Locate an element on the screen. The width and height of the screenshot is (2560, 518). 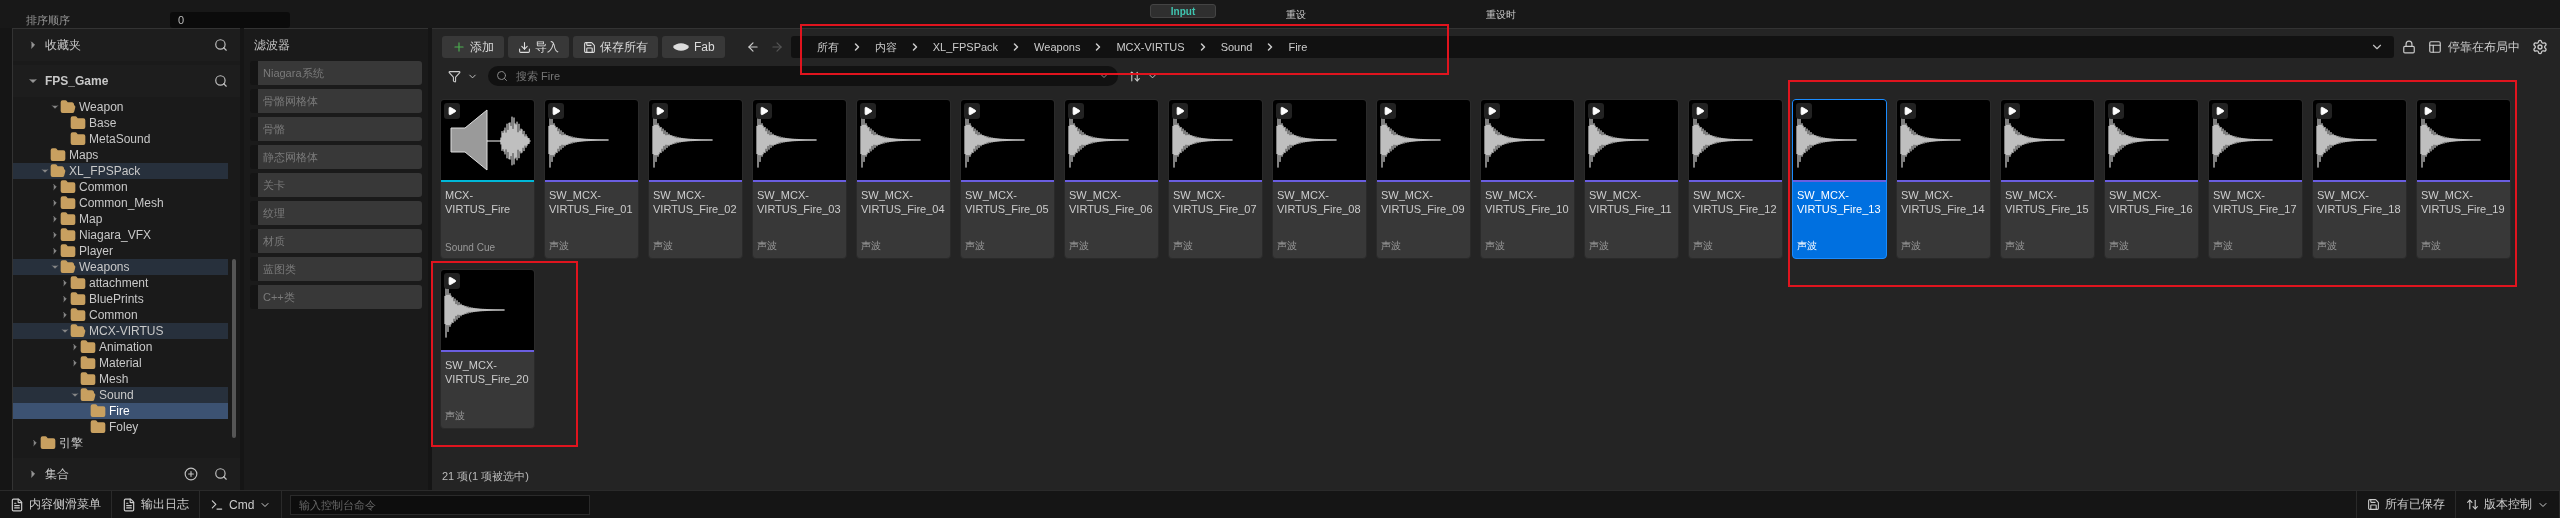
folder-tree-item: Map is located at coordinates (120, 219).